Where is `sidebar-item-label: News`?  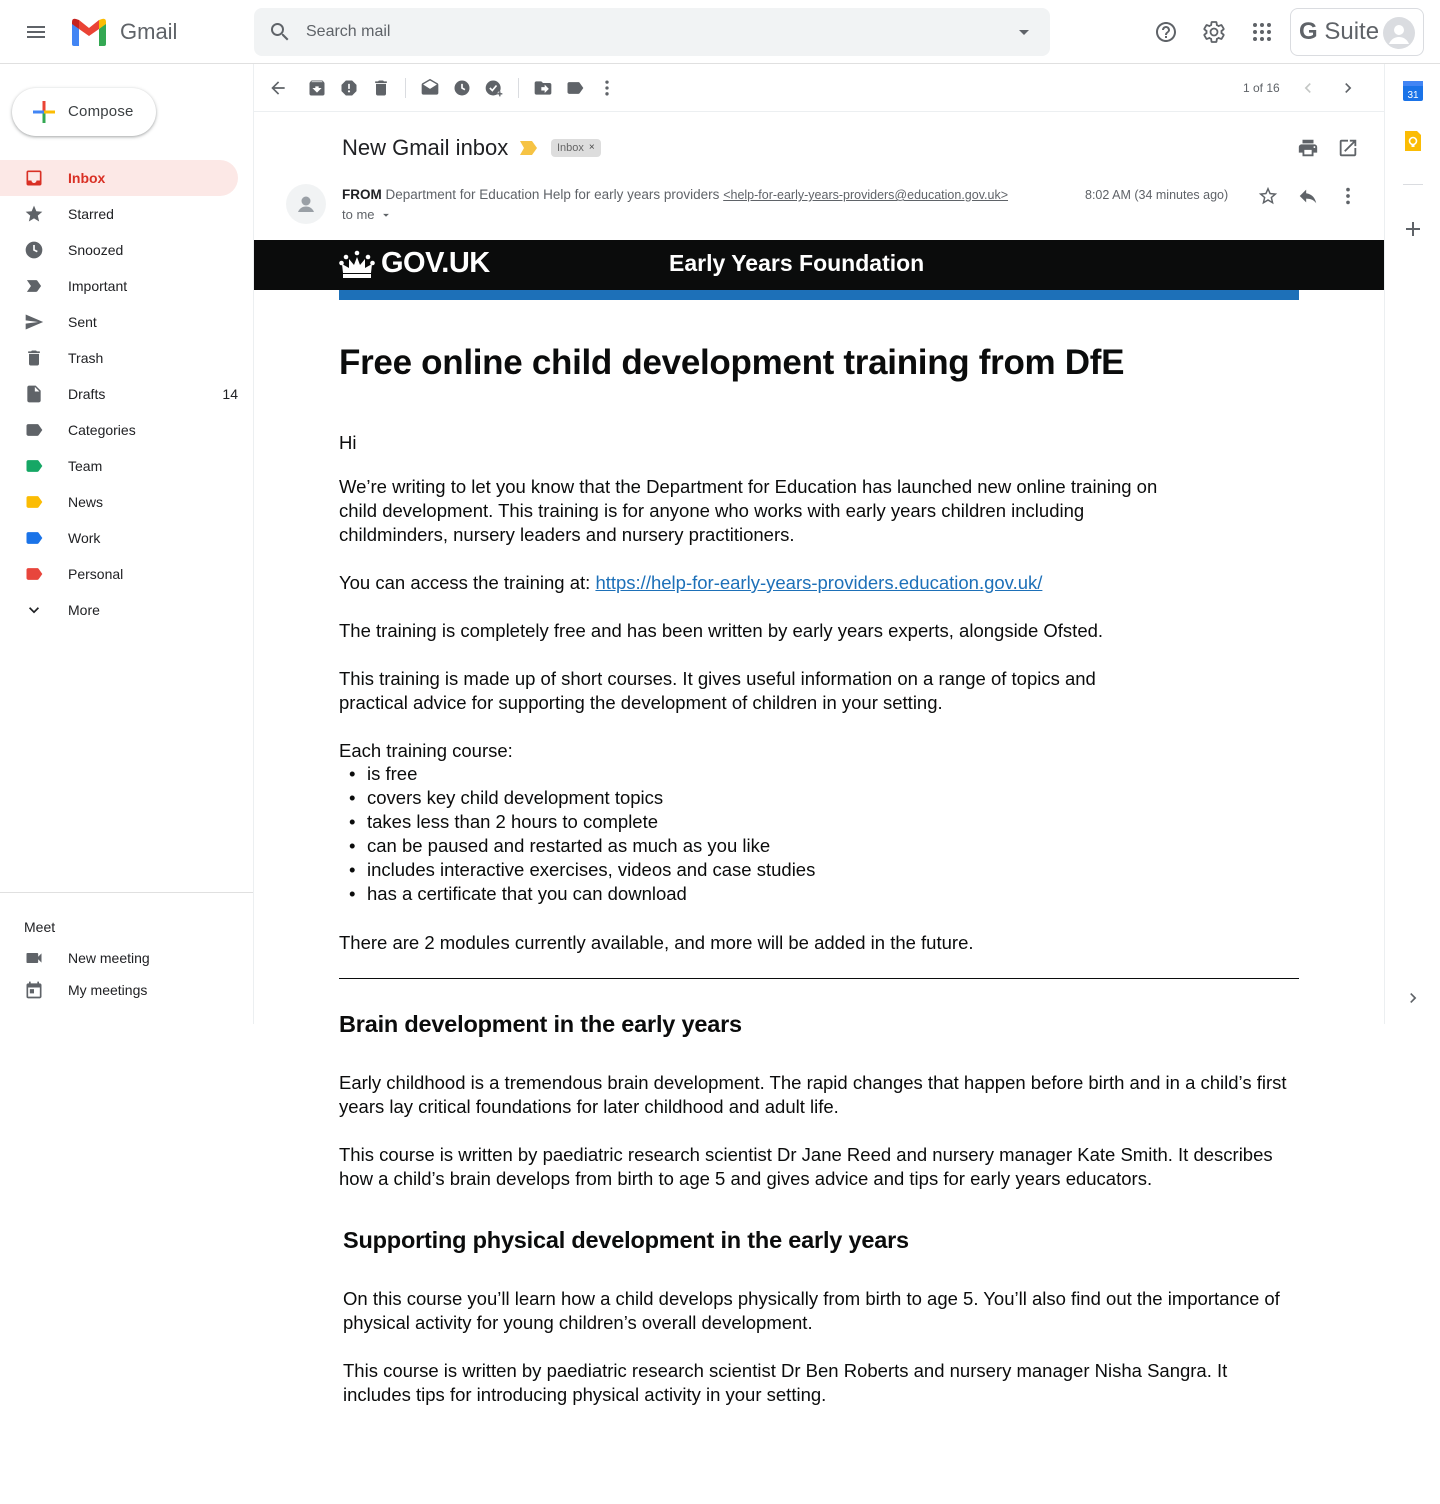
sidebar-item-label: News is located at coordinates (86, 502).